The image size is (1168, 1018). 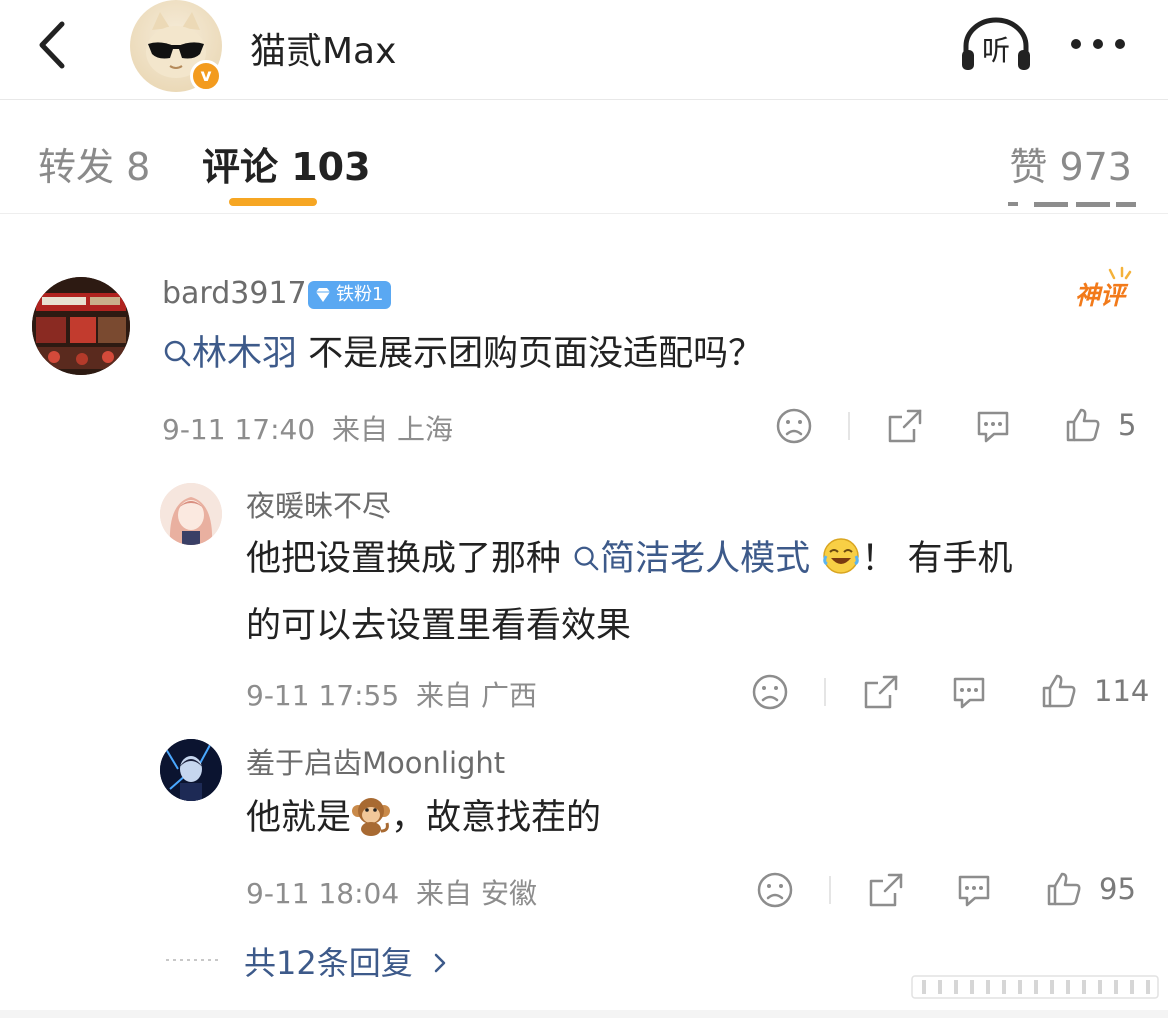 I want to click on monkey-emoji-icon, so click(x=371, y=817).